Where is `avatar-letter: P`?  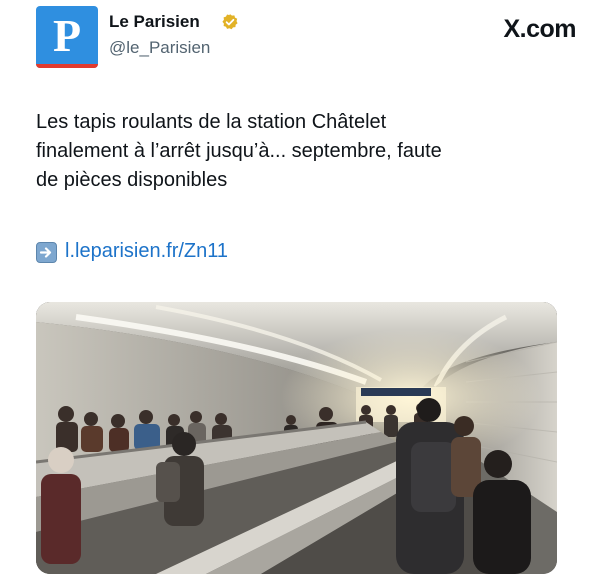 avatar-letter: P is located at coordinates (67, 35).